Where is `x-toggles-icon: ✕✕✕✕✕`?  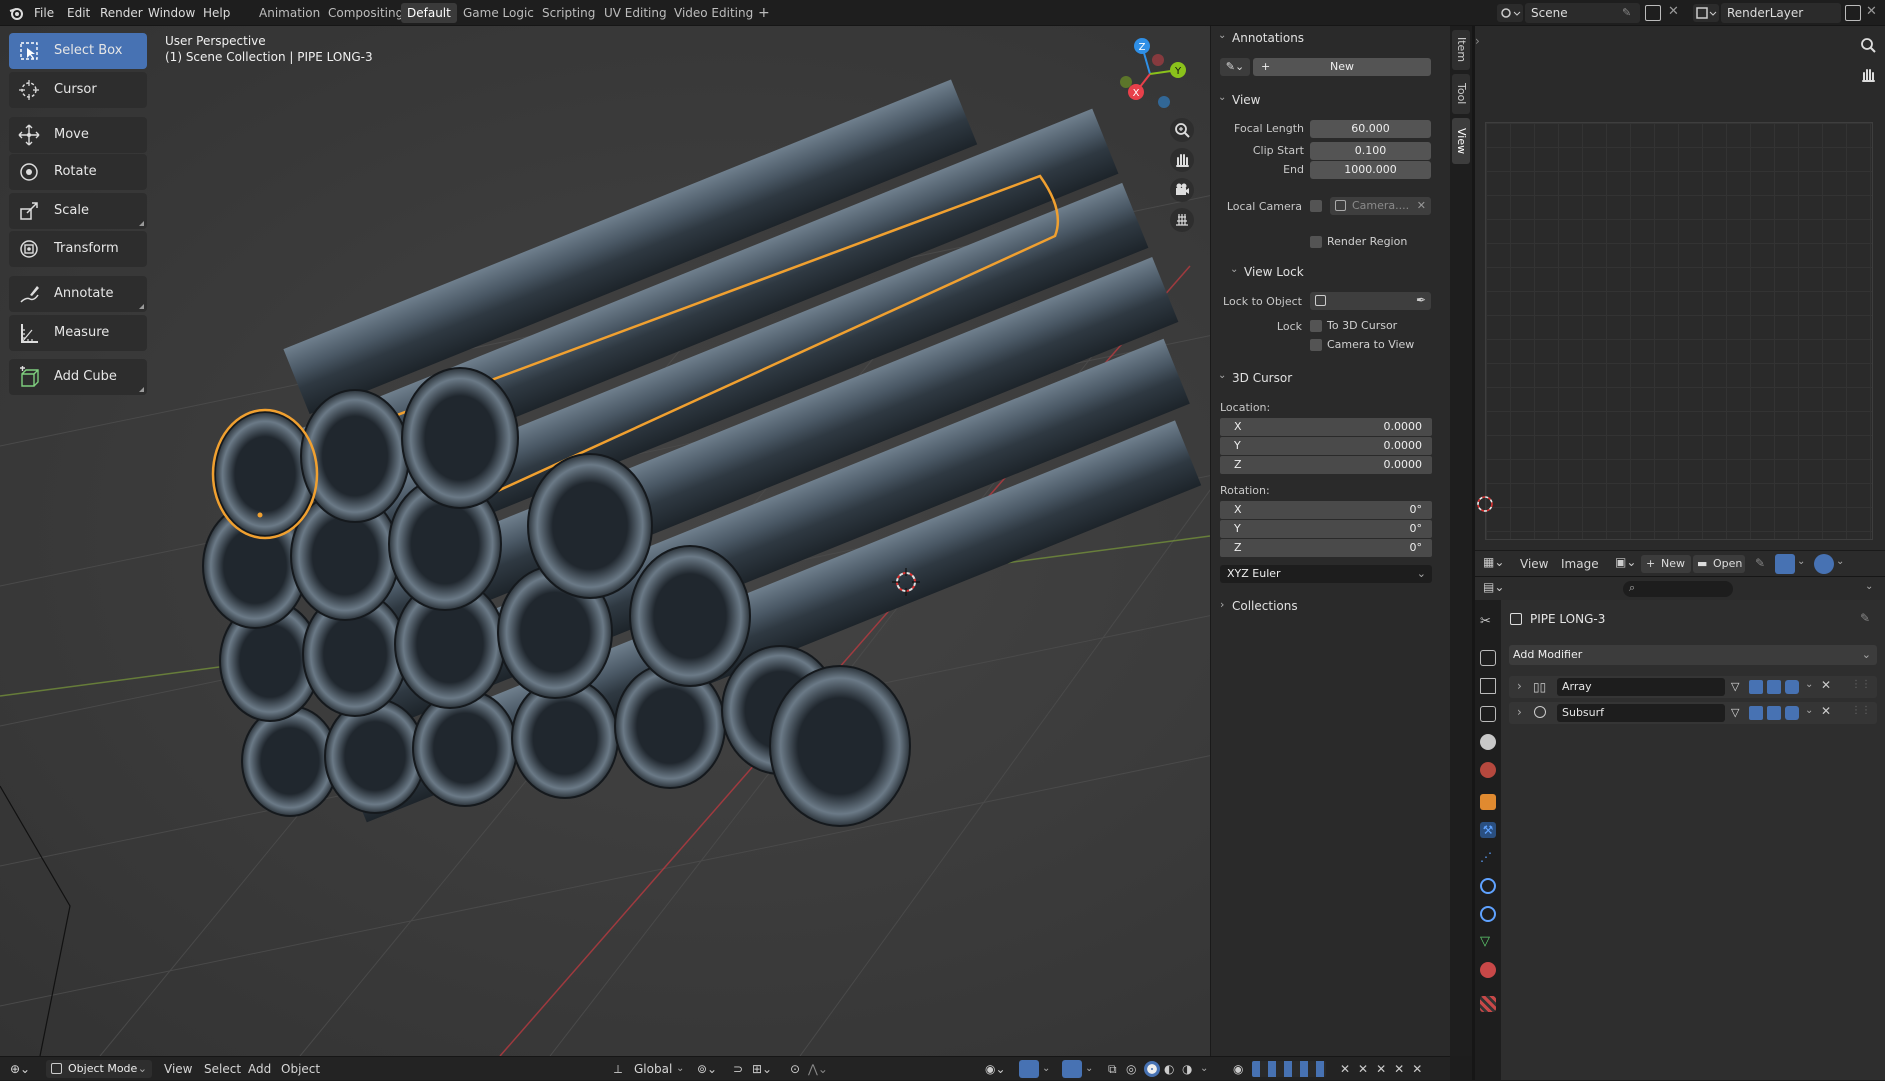
x-toggles-icon: ✕✕✕✕✕ is located at coordinates (1385, 1069).